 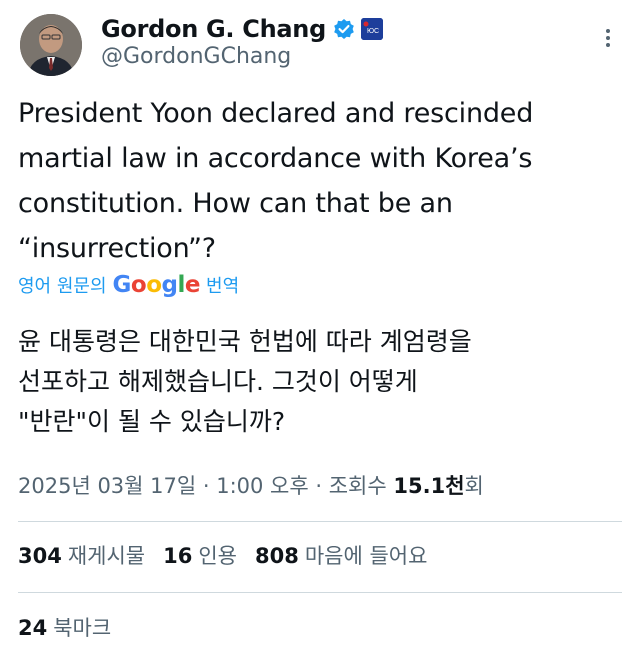 What do you see at coordinates (474, 486) in the screenshot?
I see `views-suffix: 회` at bounding box center [474, 486].